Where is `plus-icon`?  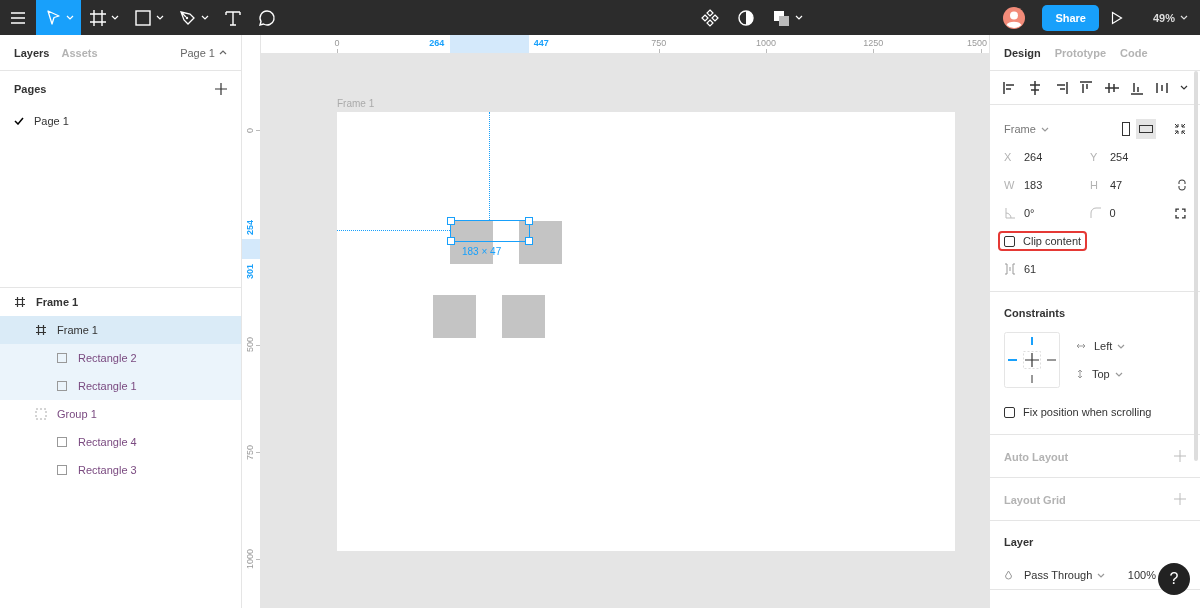
plus-icon is located at coordinates (221, 89).